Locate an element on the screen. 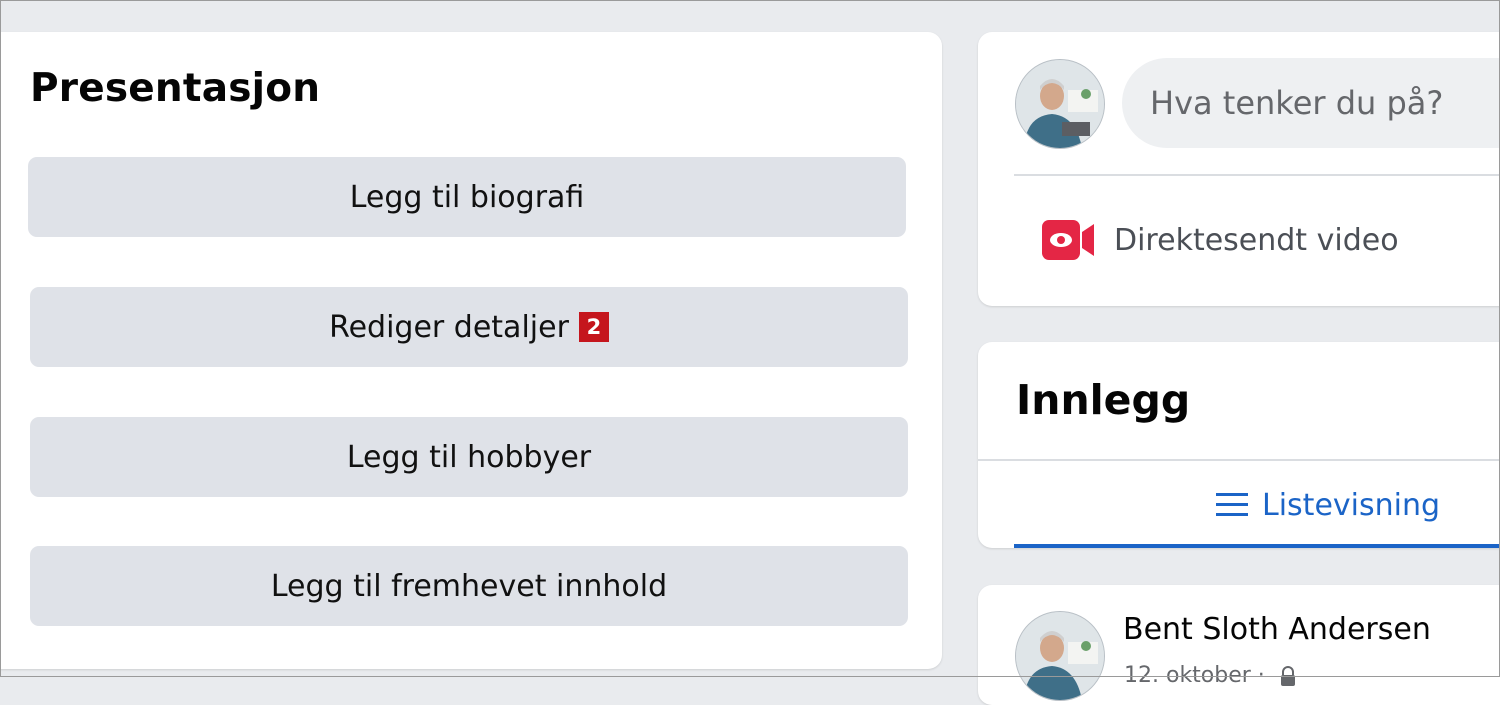  active-tab-indicator is located at coordinates (1257, 546).